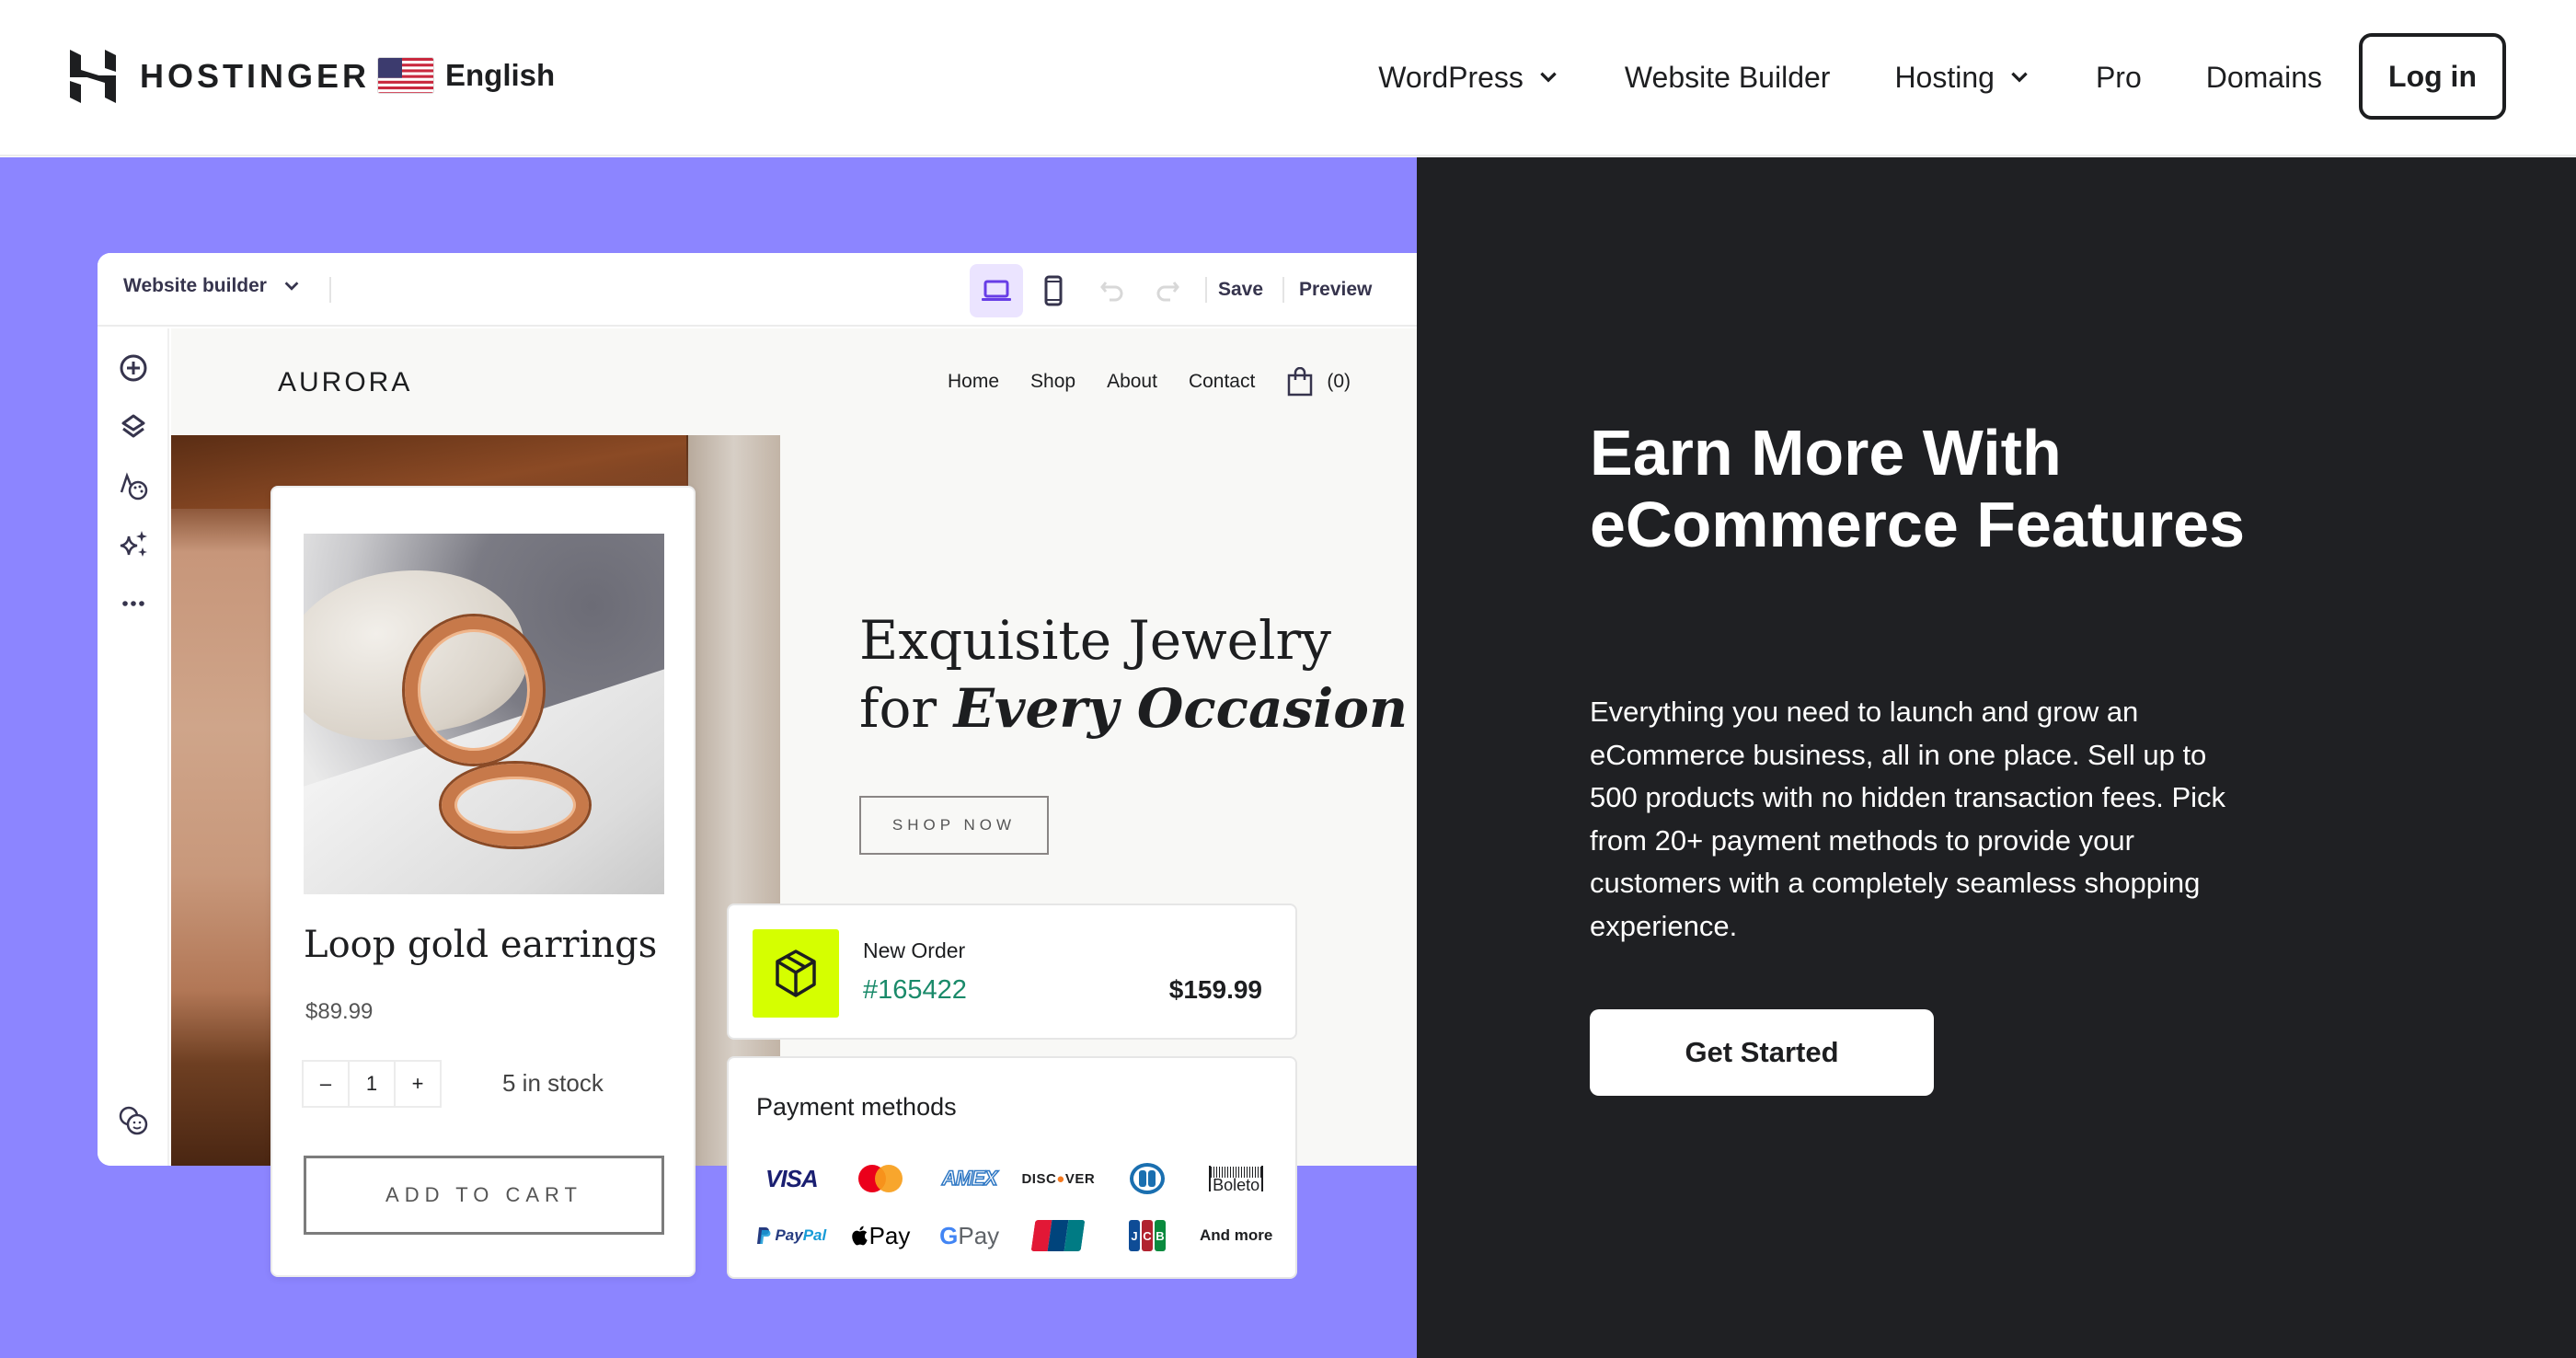 This screenshot has height=1358, width=2576. What do you see at coordinates (466, 75) in the screenshot?
I see `language-selector: English` at bounding box center [466, 75].